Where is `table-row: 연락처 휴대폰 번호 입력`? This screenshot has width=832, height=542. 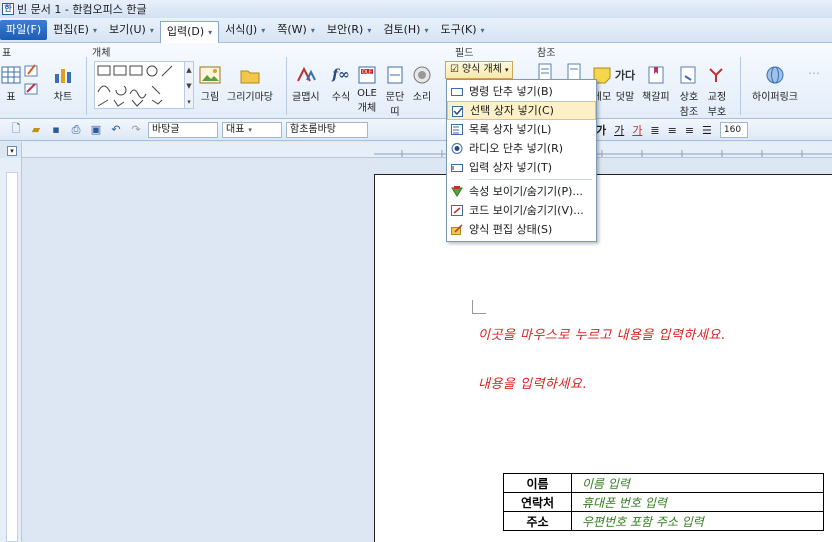
table-row: 연락처 휴대폰 번호 입력 is located at coordinates (663, 502).